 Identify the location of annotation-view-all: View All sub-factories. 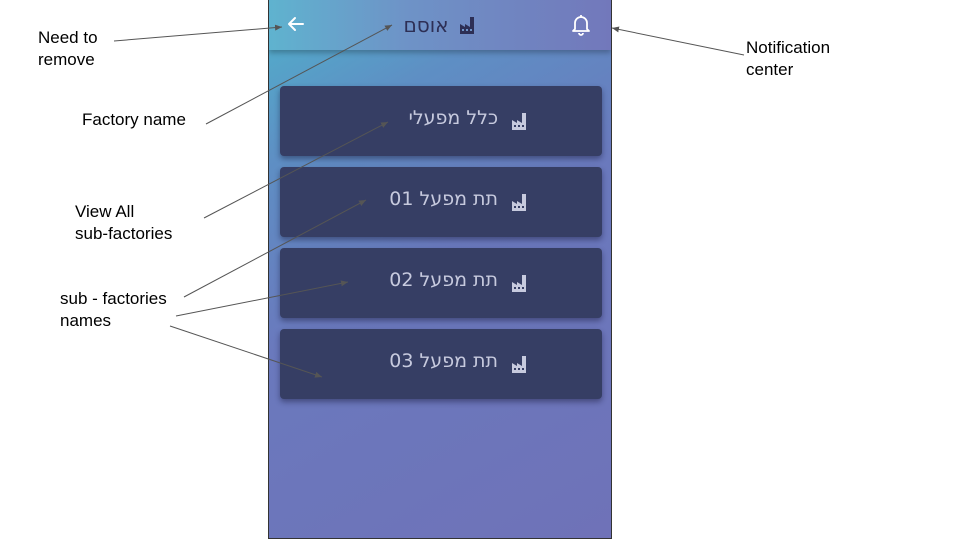
(124, 222).